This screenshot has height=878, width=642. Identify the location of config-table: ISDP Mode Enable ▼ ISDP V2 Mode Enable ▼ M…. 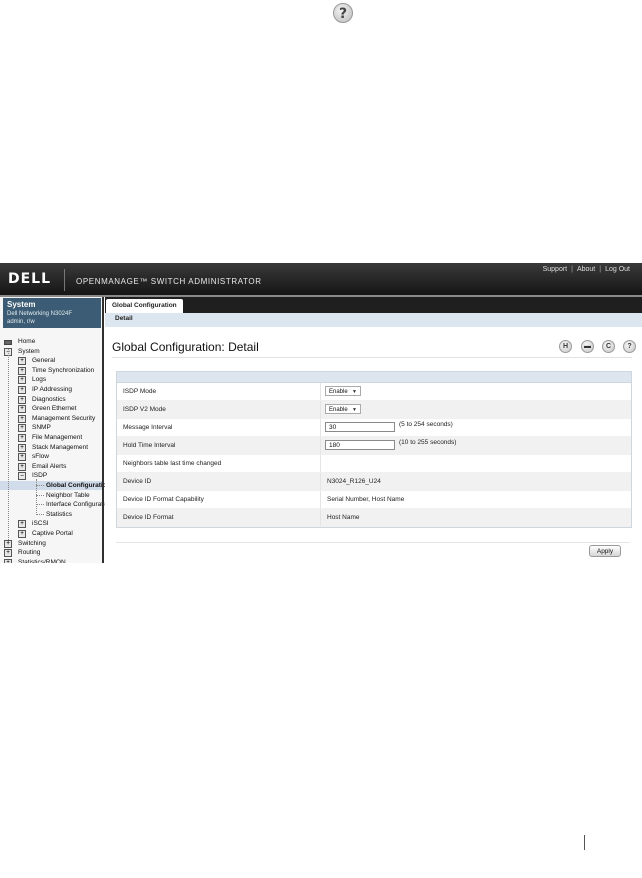
(374, 449).